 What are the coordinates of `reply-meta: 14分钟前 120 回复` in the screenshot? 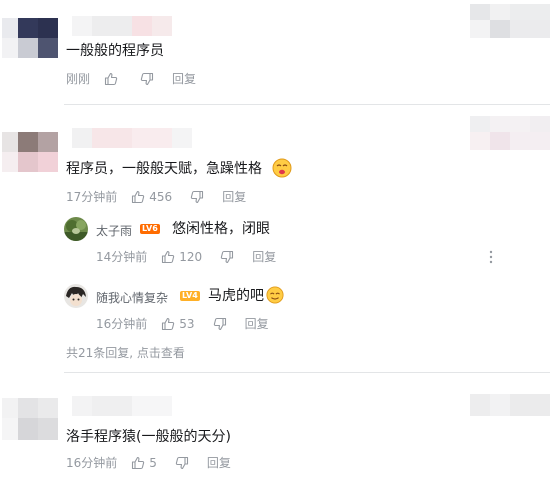 It's located at (195, 257).